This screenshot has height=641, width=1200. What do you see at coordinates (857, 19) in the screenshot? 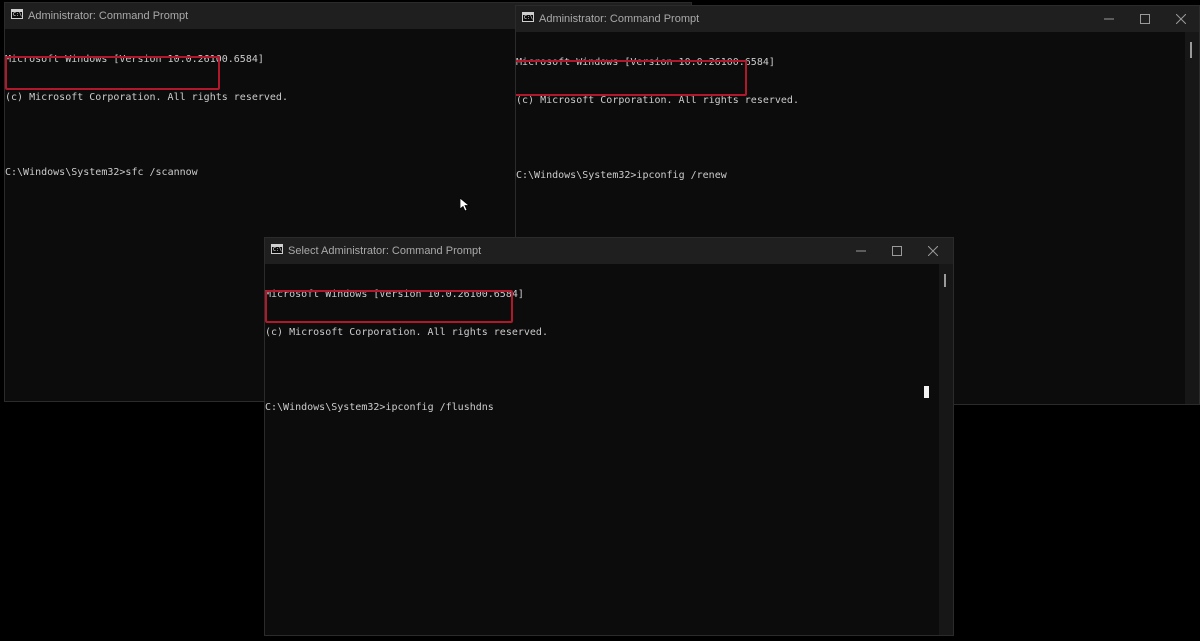
I see `title-bar: C:\ Administrator: Command Prompt` at bounding box center [857, 19].